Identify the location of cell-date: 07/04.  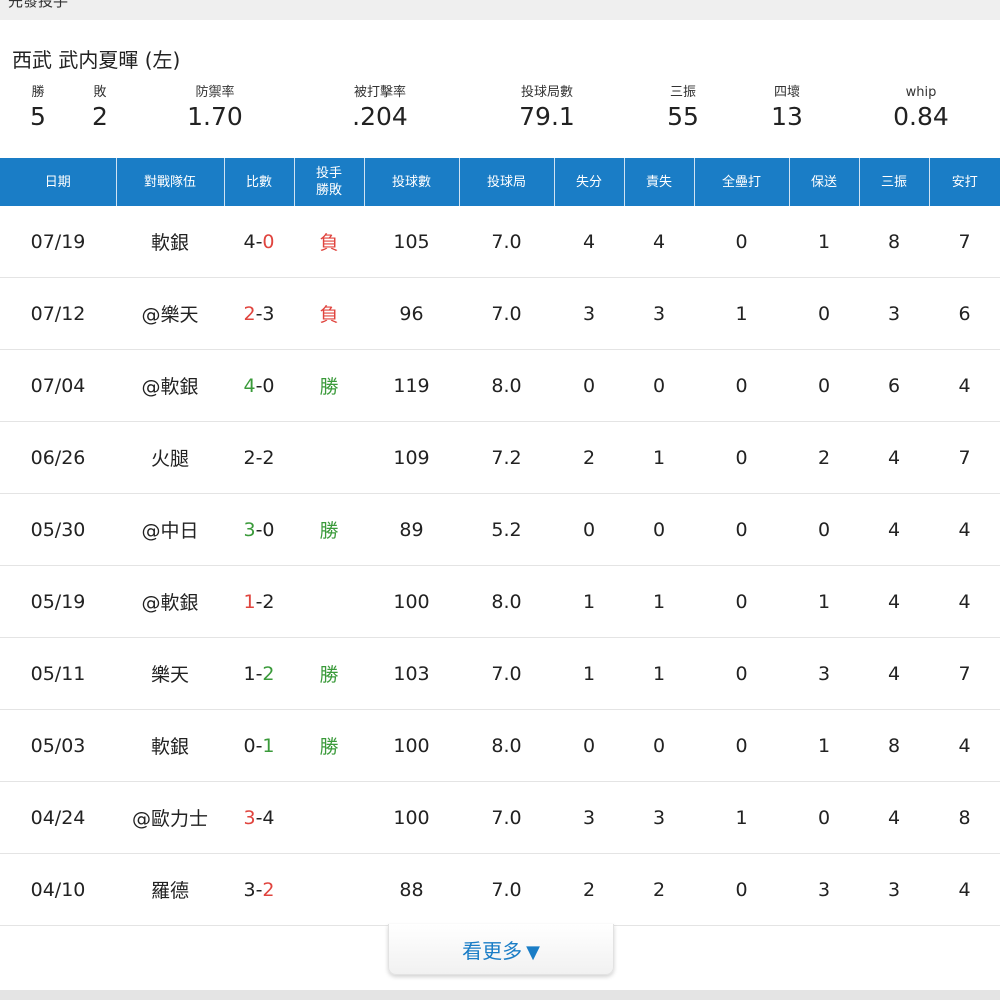
(58, 385).